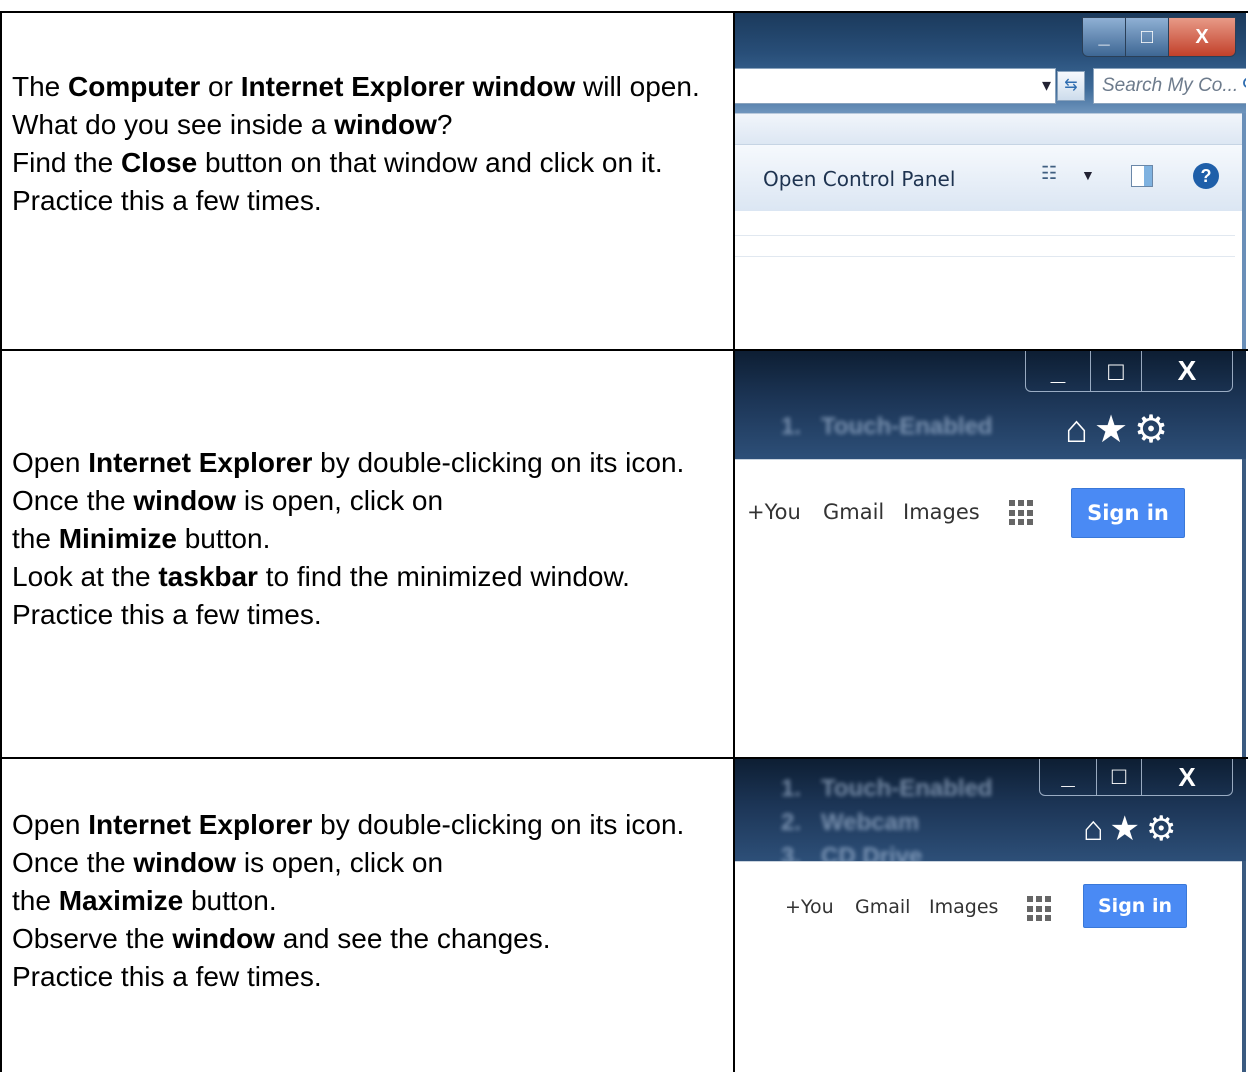  Describe the element at coordinates (1206, 176) in the screenshot. I see `help-icon: ?` at that location.